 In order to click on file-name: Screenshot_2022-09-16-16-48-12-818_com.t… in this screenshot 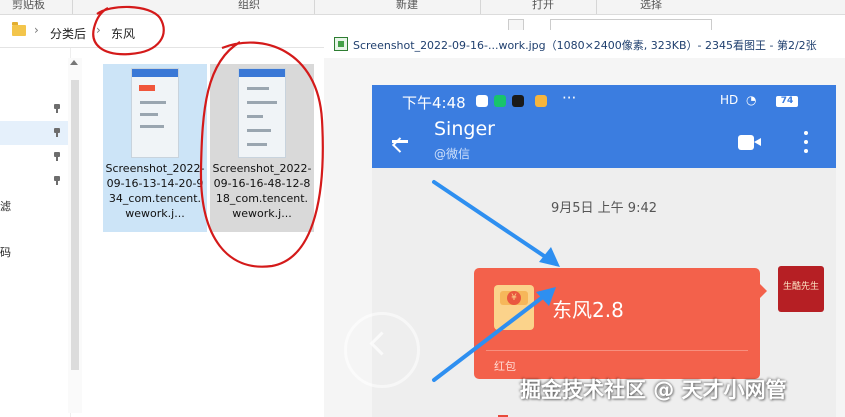, I will do `click(262, 191)`.